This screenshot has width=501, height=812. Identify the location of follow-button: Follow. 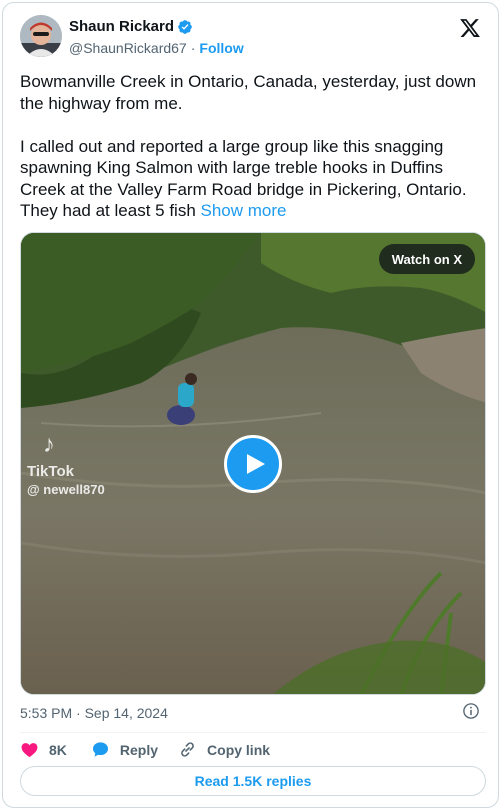
(221, 48).